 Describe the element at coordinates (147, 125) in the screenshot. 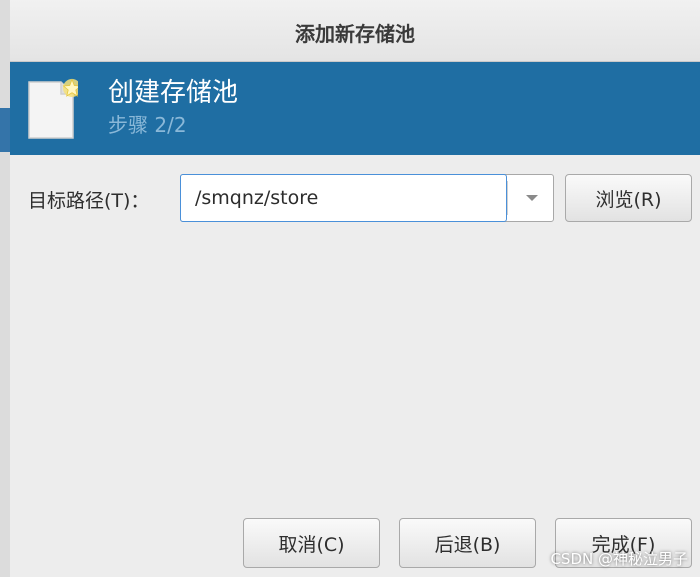

I see `wizard-step-indicator: 步骤 2/2` at that location.